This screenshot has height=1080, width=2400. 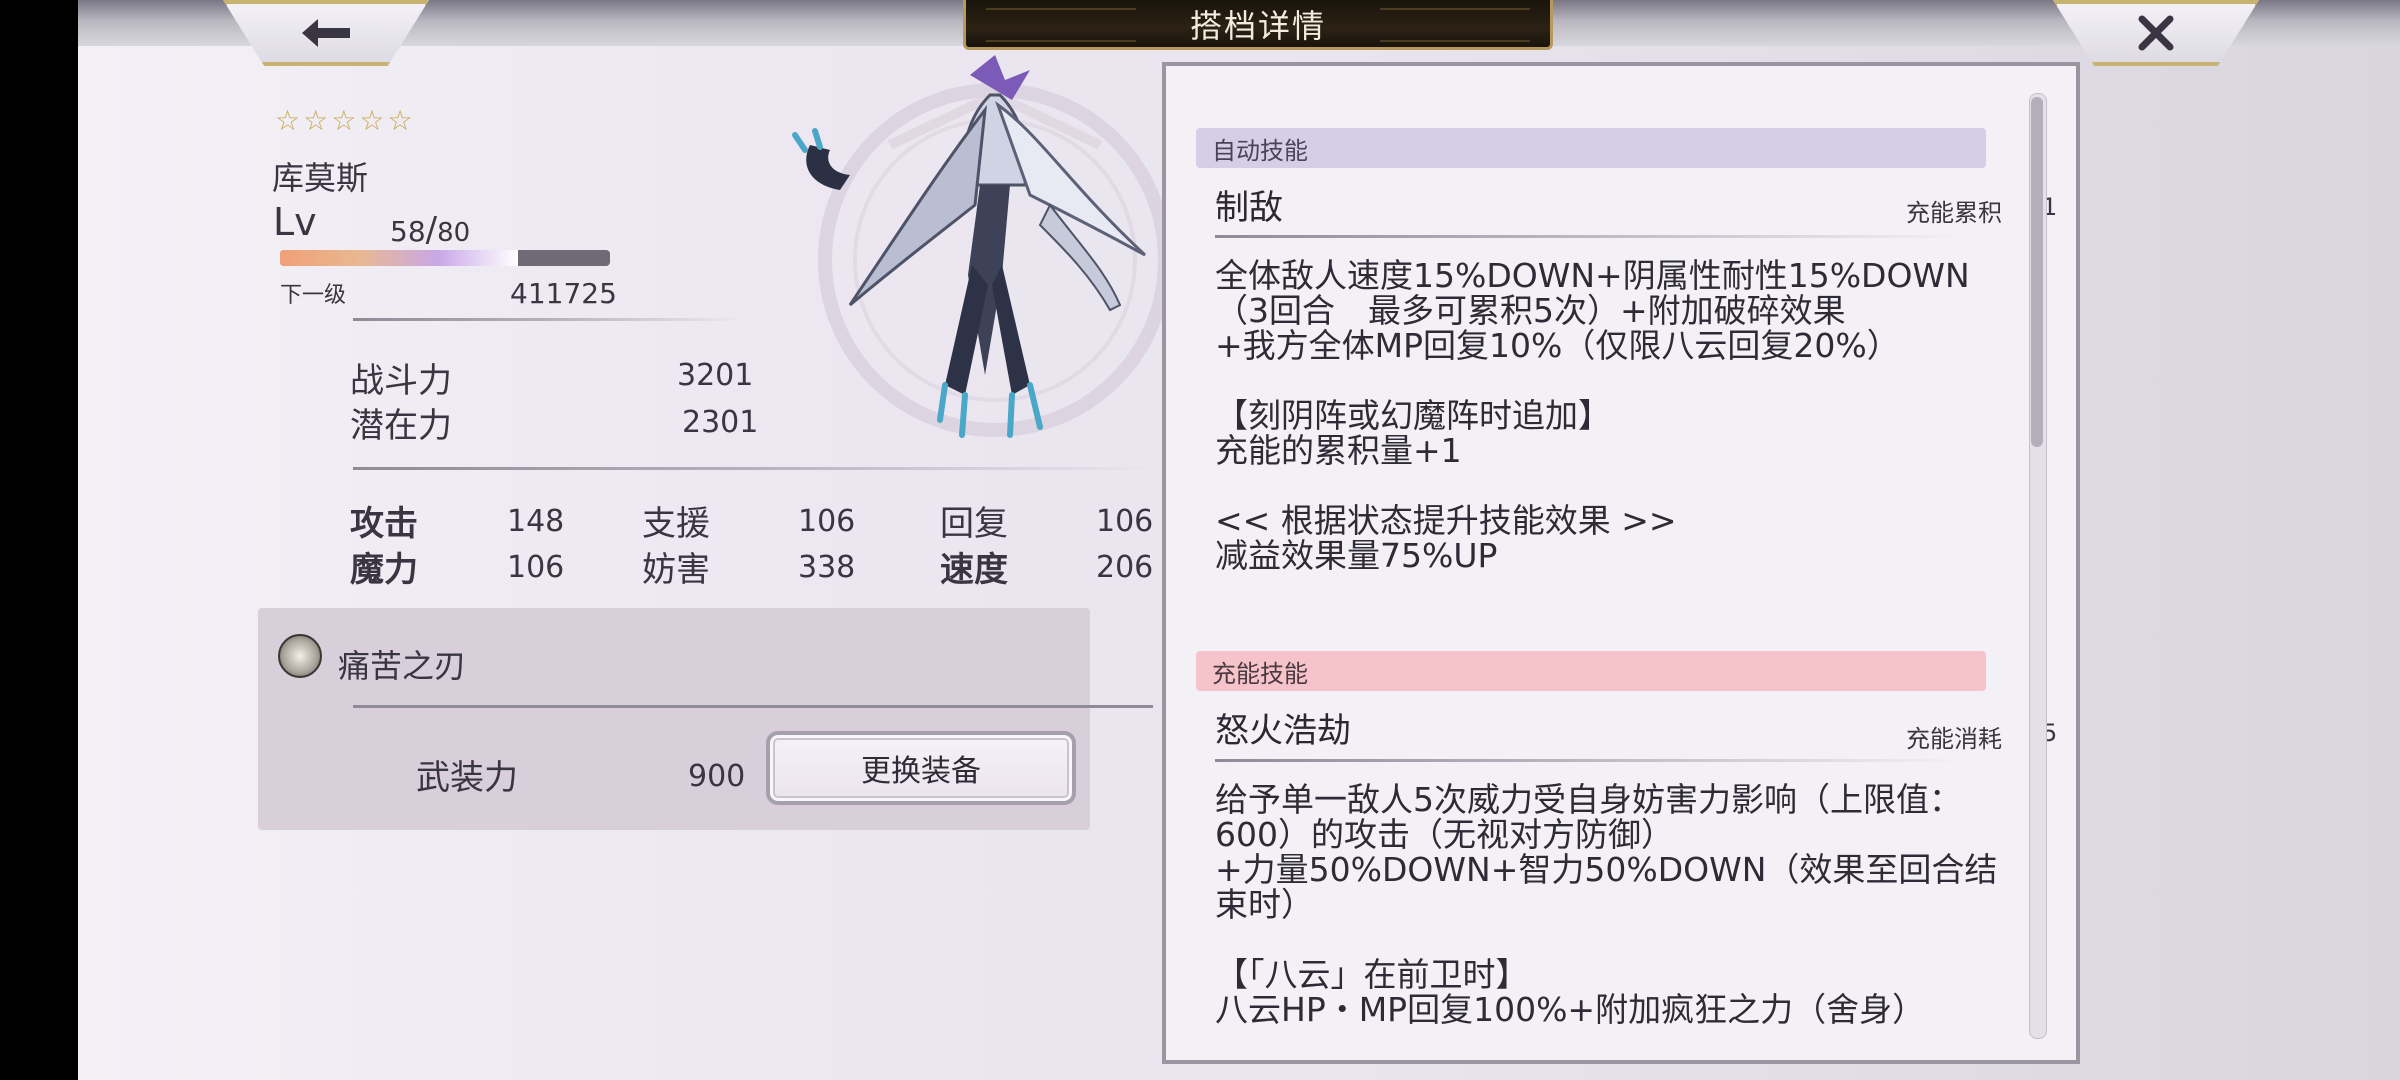 I want to click on back-button, so click(x=326, y=33).